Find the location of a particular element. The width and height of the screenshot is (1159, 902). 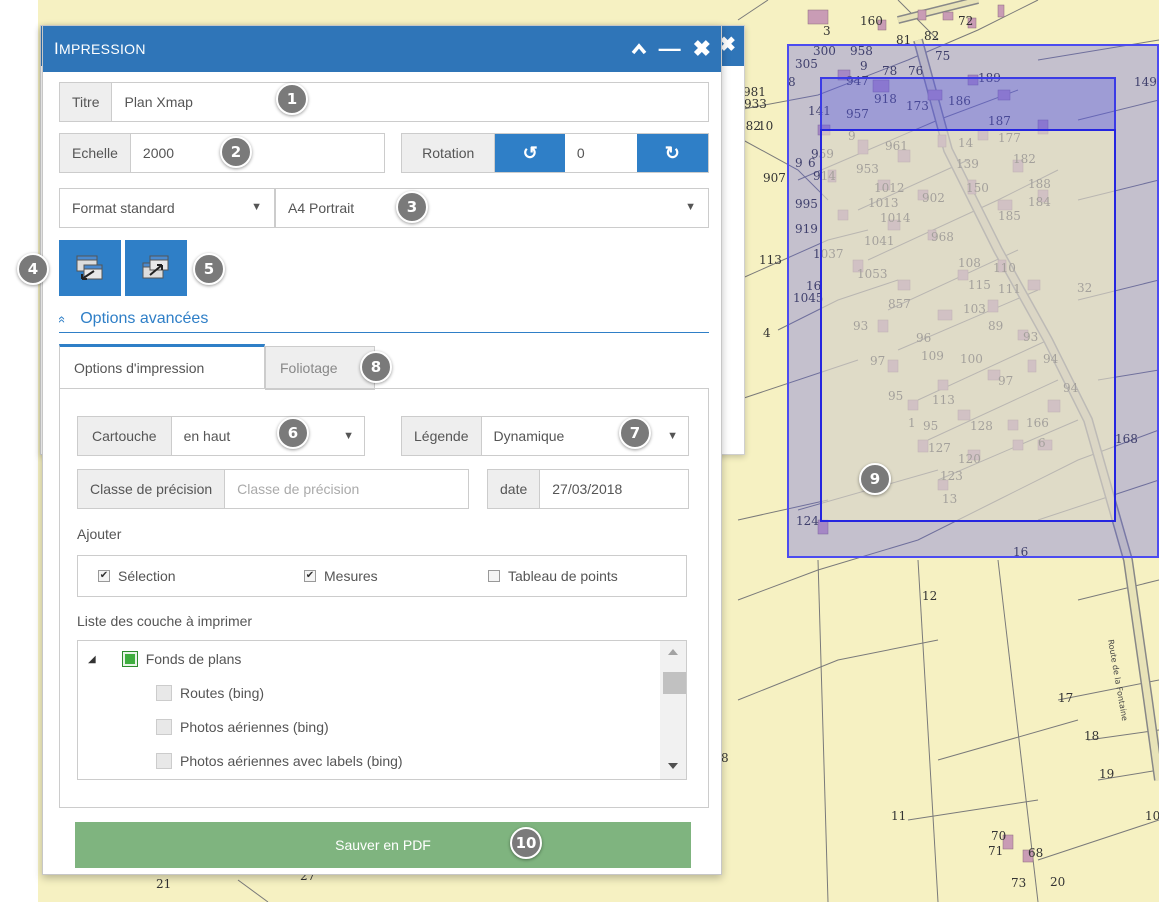

svg-text: 160 is located at coordinates (871, 21).